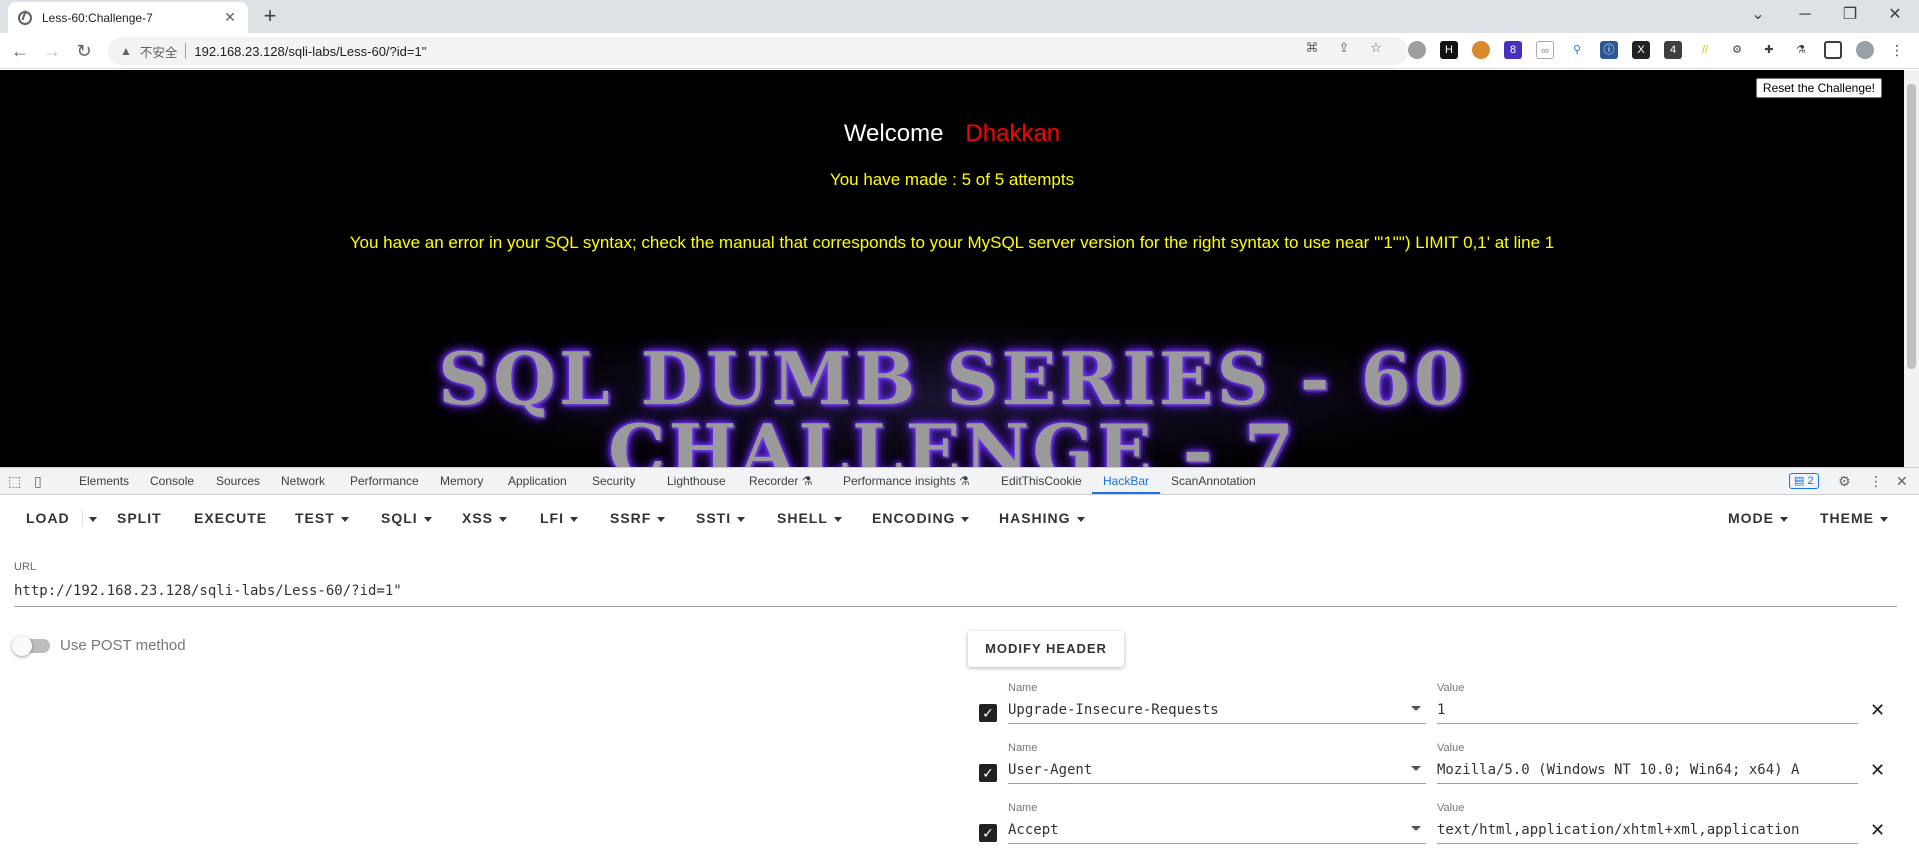  I want to click on share-icon: ⇪, so click(1344, 48).